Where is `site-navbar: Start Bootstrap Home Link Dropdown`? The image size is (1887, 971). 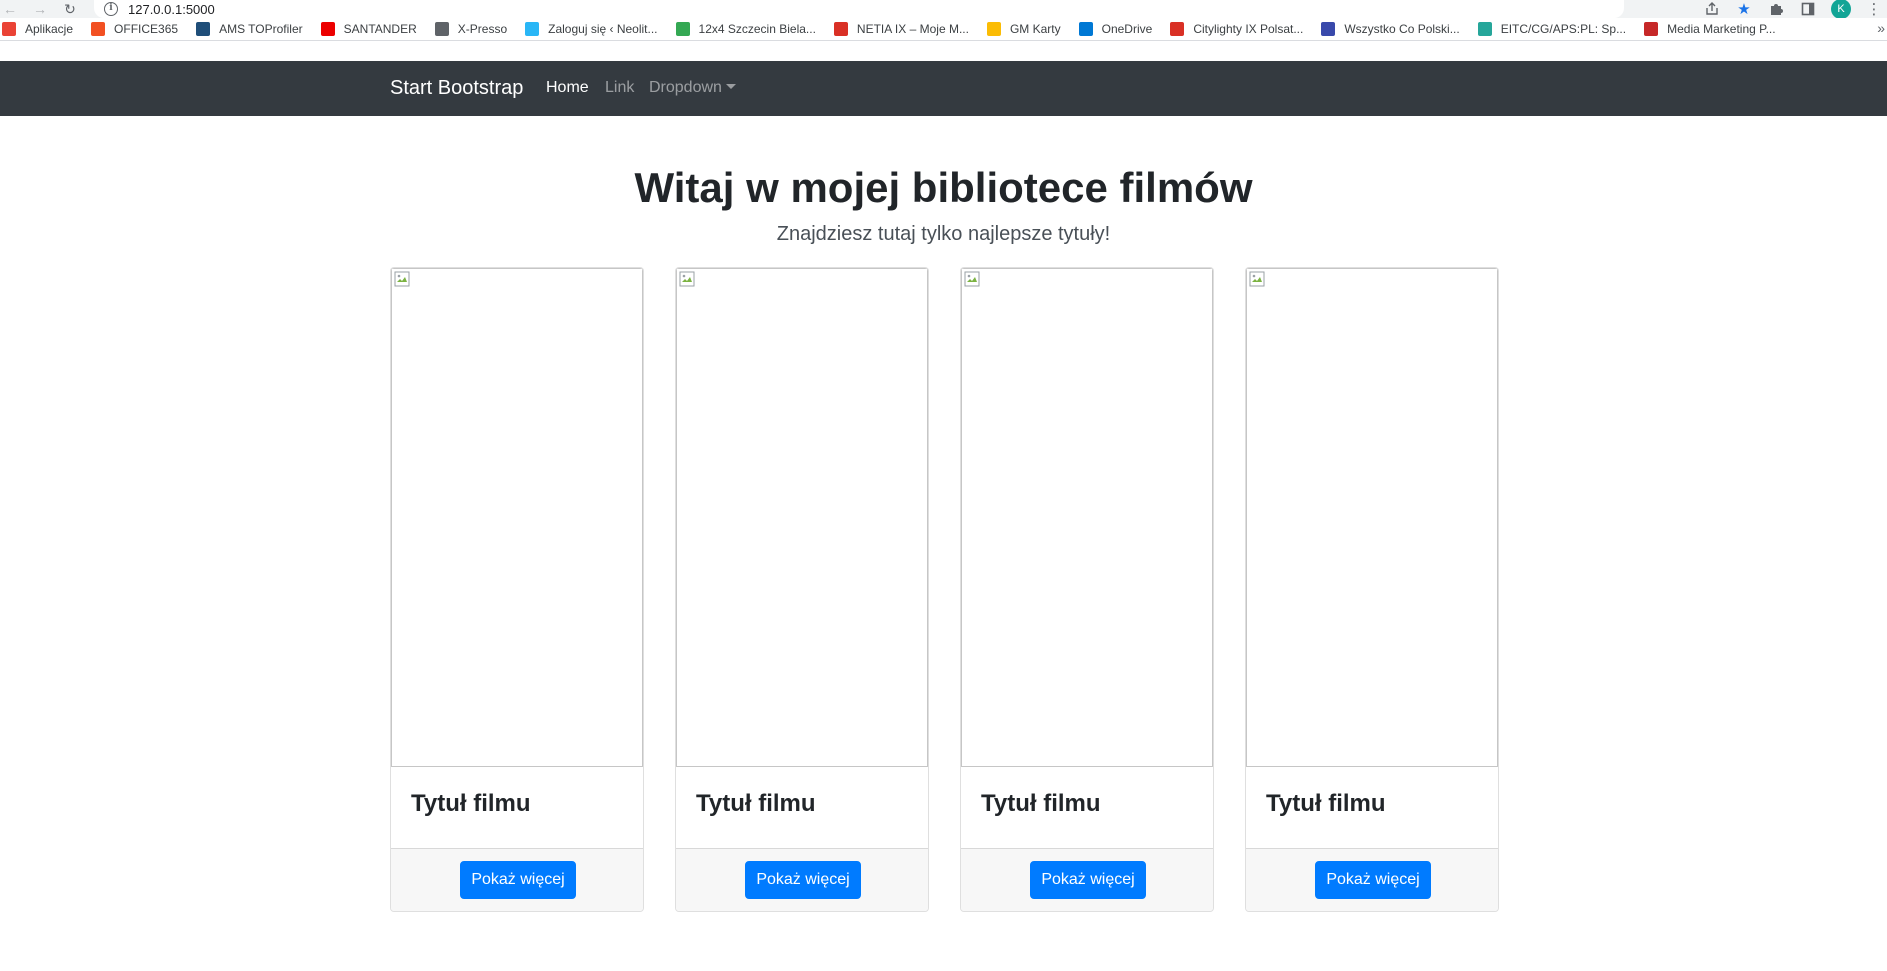
site-navbar: Start Bootstrap Home Link Dropdown is located at coordinates (943, 88).